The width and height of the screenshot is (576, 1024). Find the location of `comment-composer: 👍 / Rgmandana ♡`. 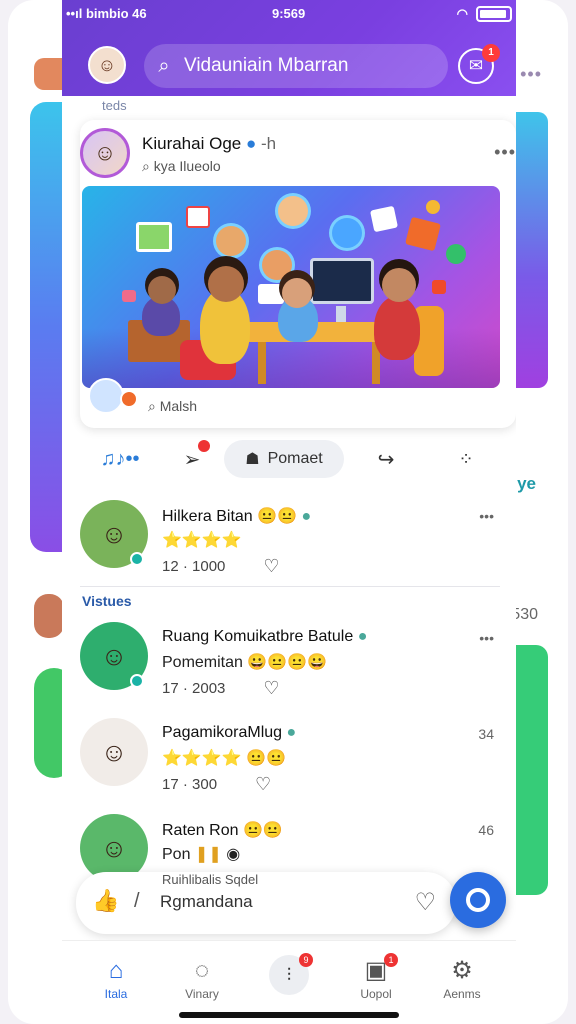

comment-composer: 👍 / Rgmandana ♡ is located at coordinates (266, 903).